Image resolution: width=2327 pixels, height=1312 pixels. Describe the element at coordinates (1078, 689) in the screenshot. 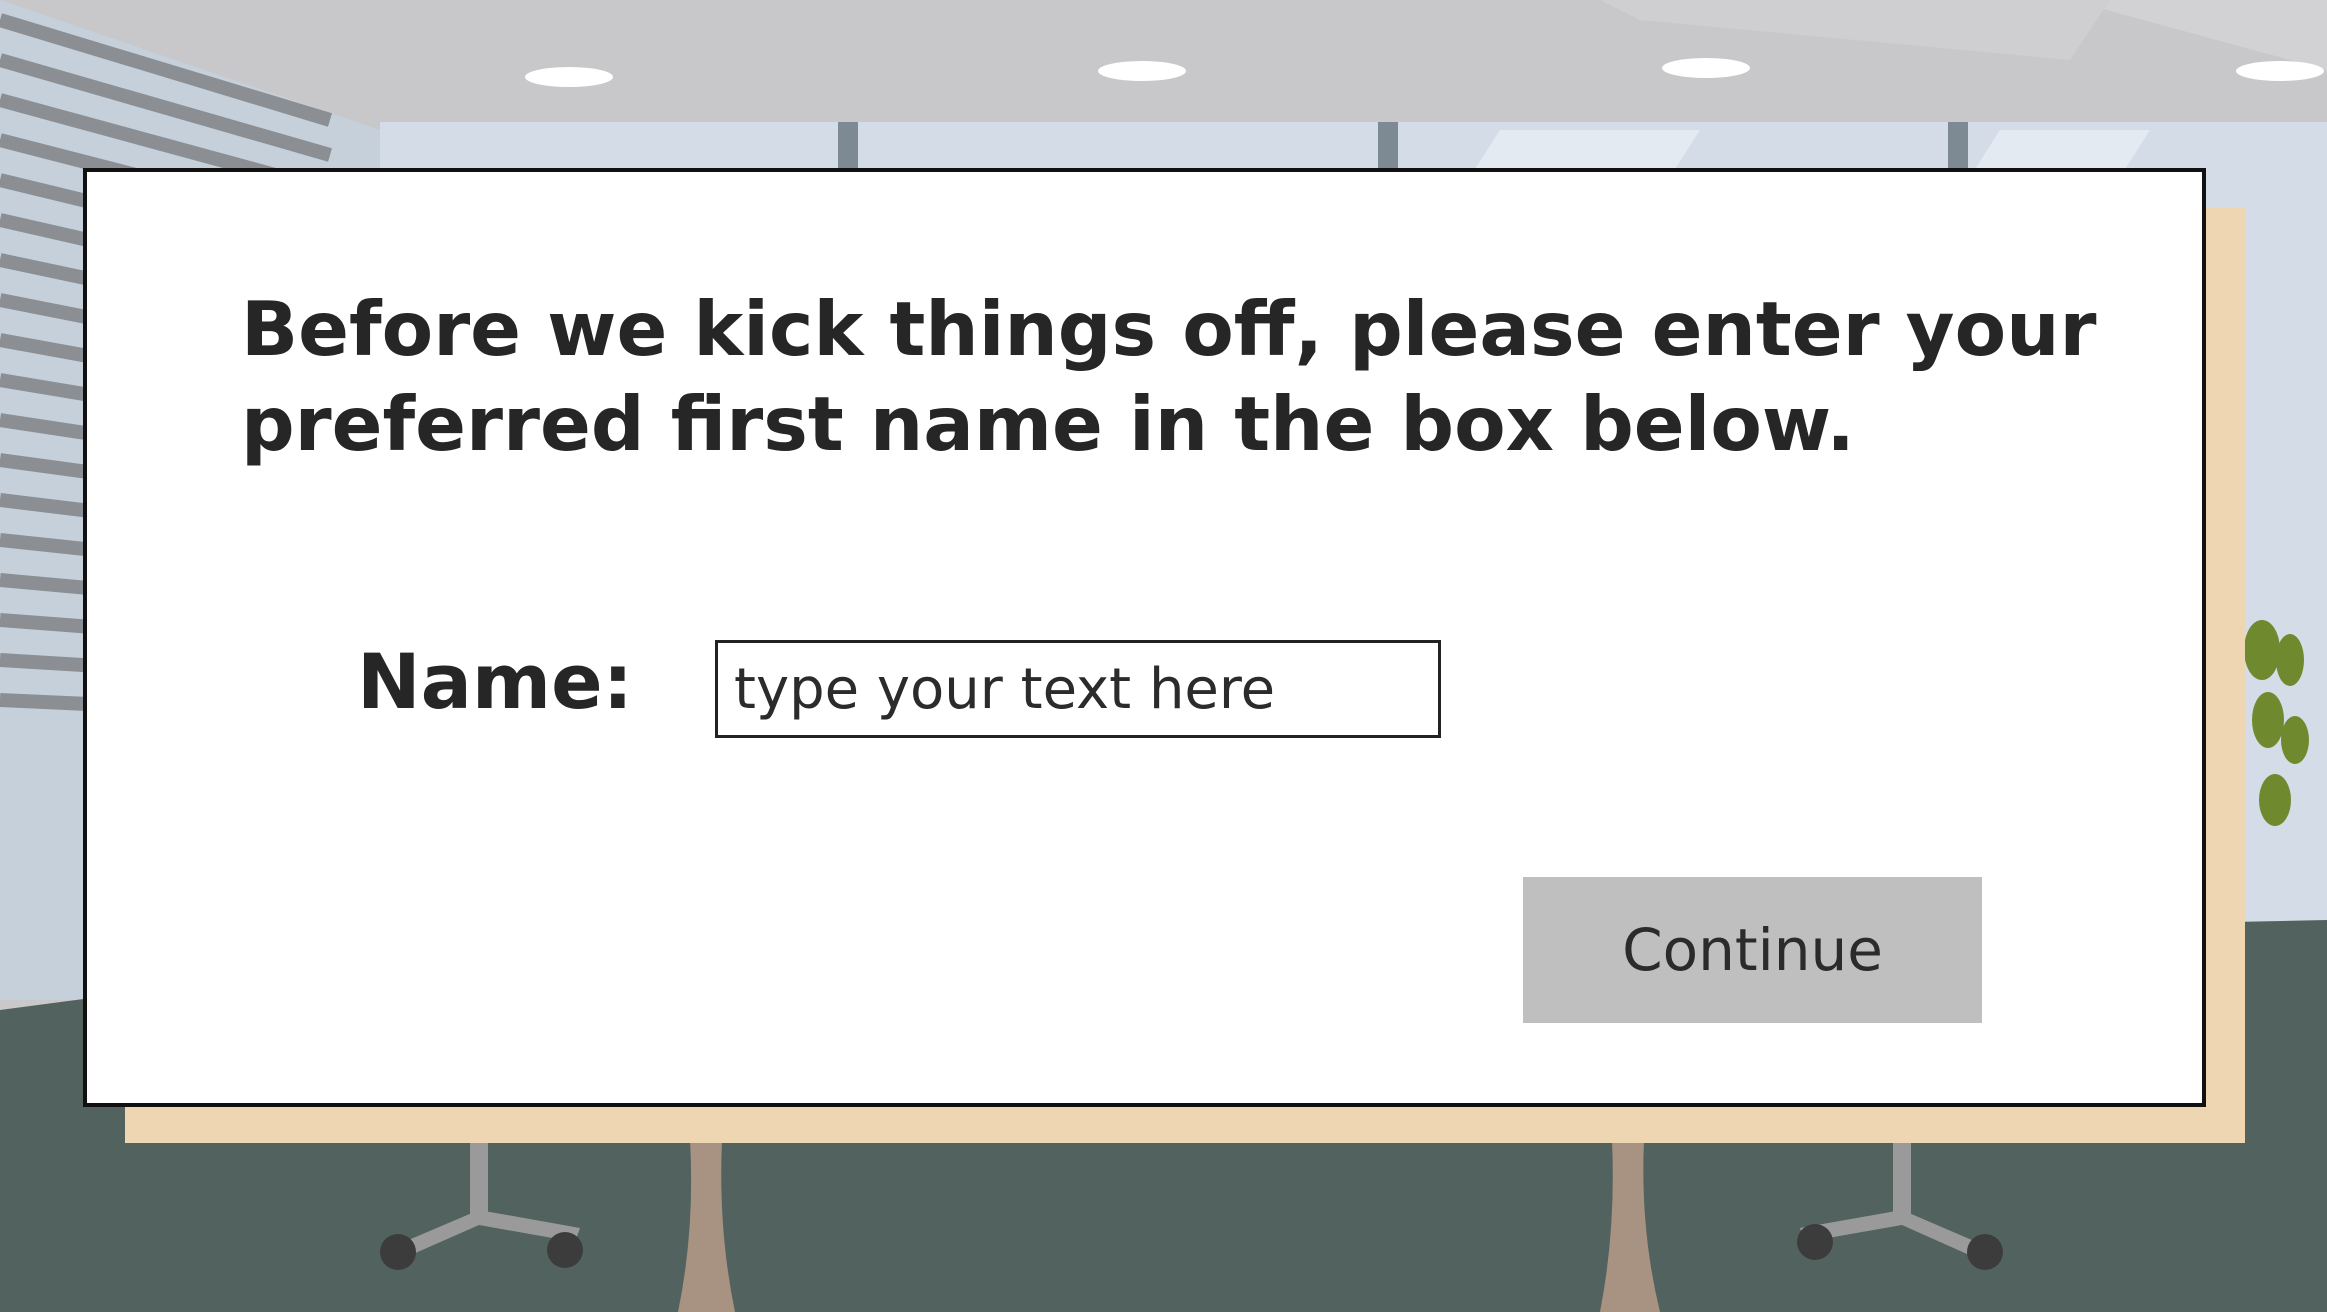

I see `name-input` at that location.